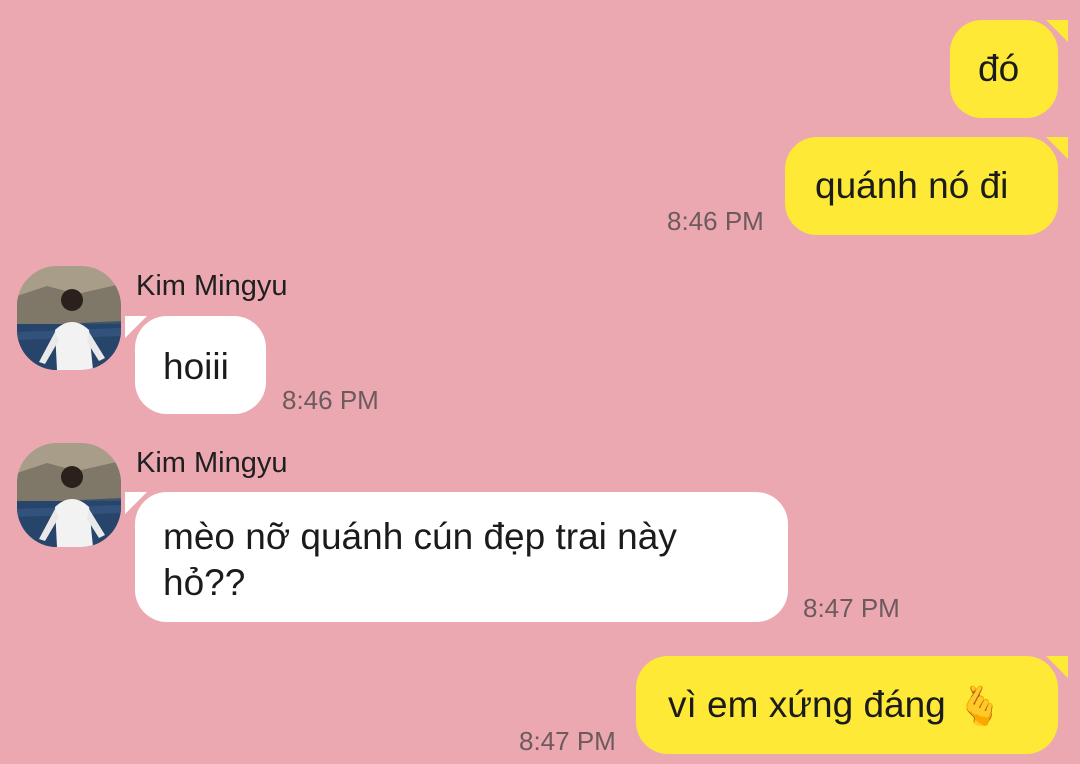 This screenshot has height=764, width=1080. What do you see at coordinates (999, 68) in the screenshot?
I see `message-text: đó` at bounding box center [999, 68].